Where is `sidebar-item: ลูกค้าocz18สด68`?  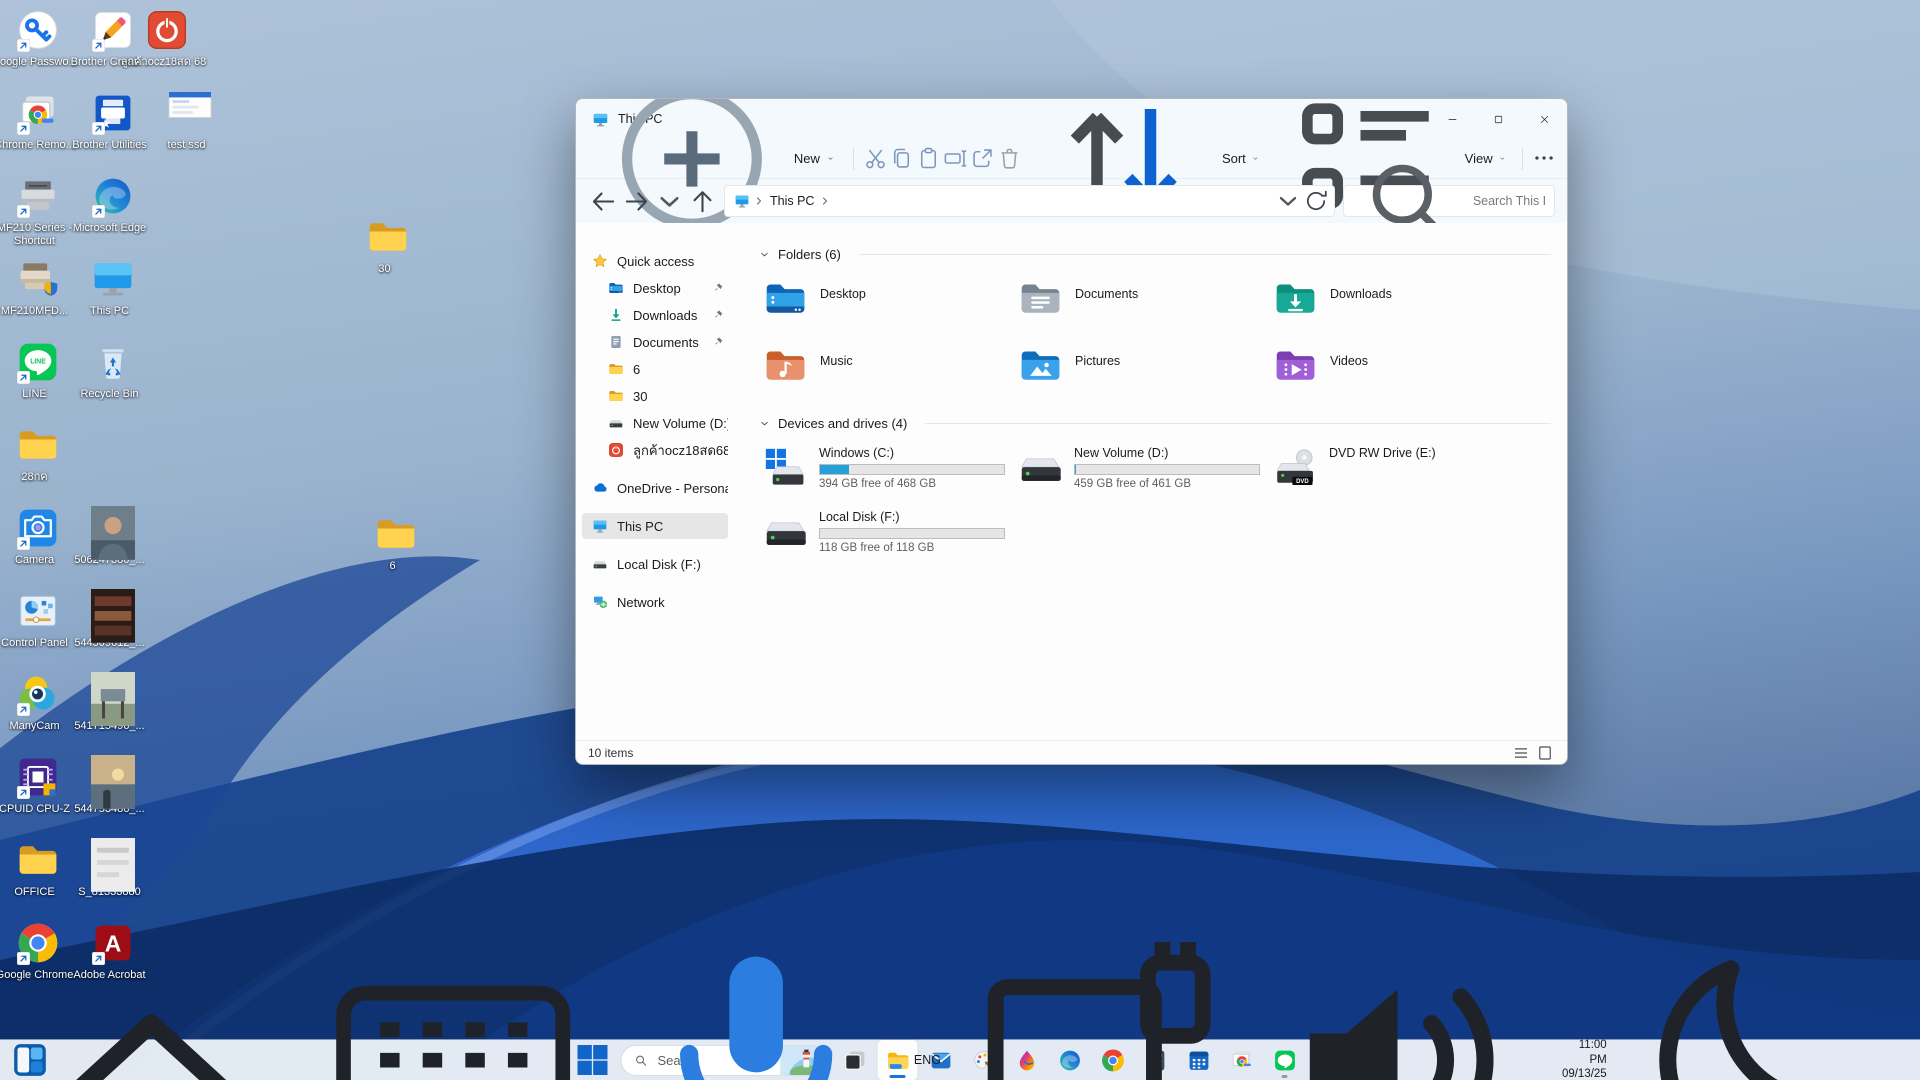 sidebar-item: ลูกค้าocz18สด68 is located at coordinates (655, 450).